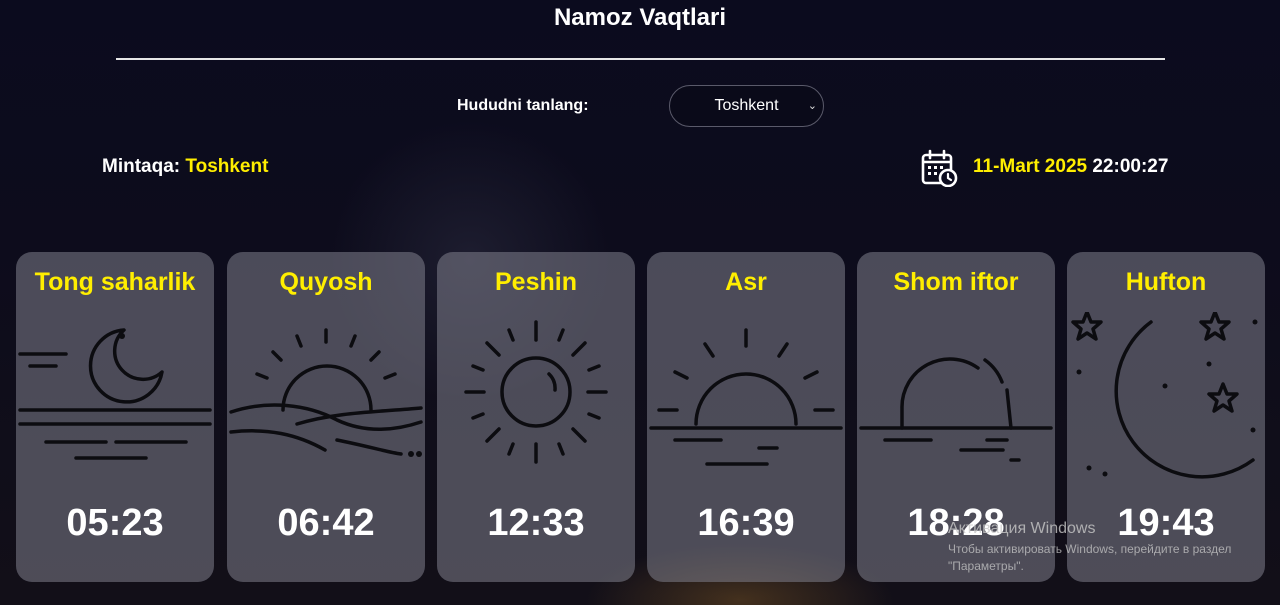  Describe the element at coordinates (812, 106) in the screenshot. I see `chevron-down-icon: ⌄` at that location.